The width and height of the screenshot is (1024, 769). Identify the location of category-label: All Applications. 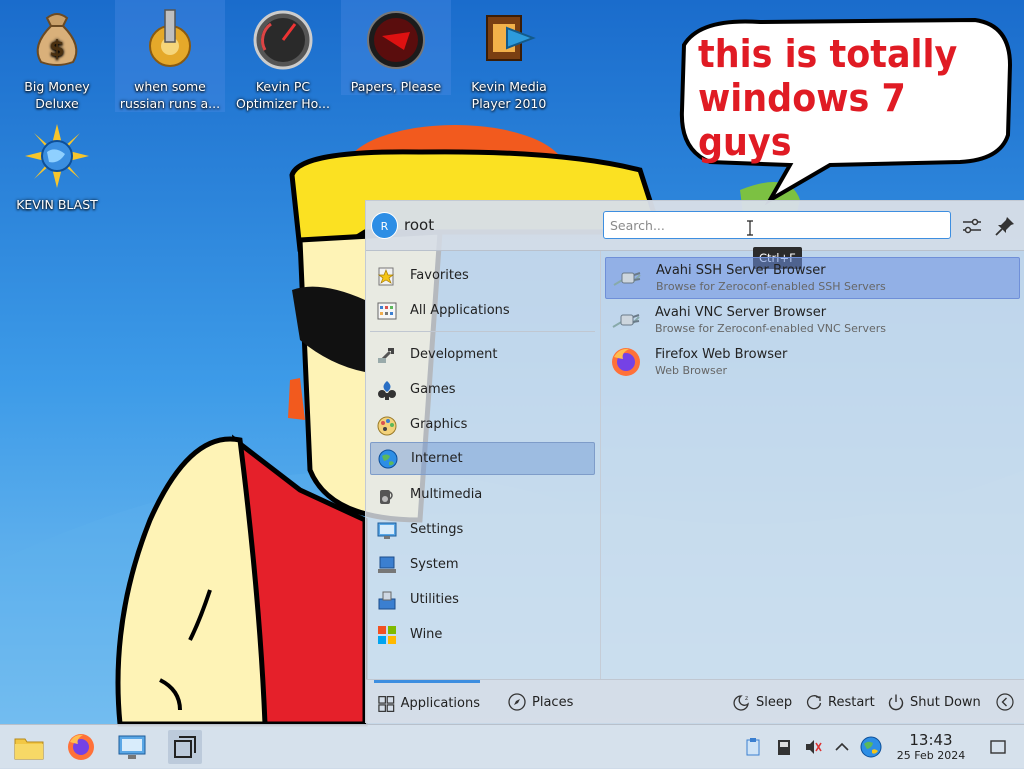
(460, 310).